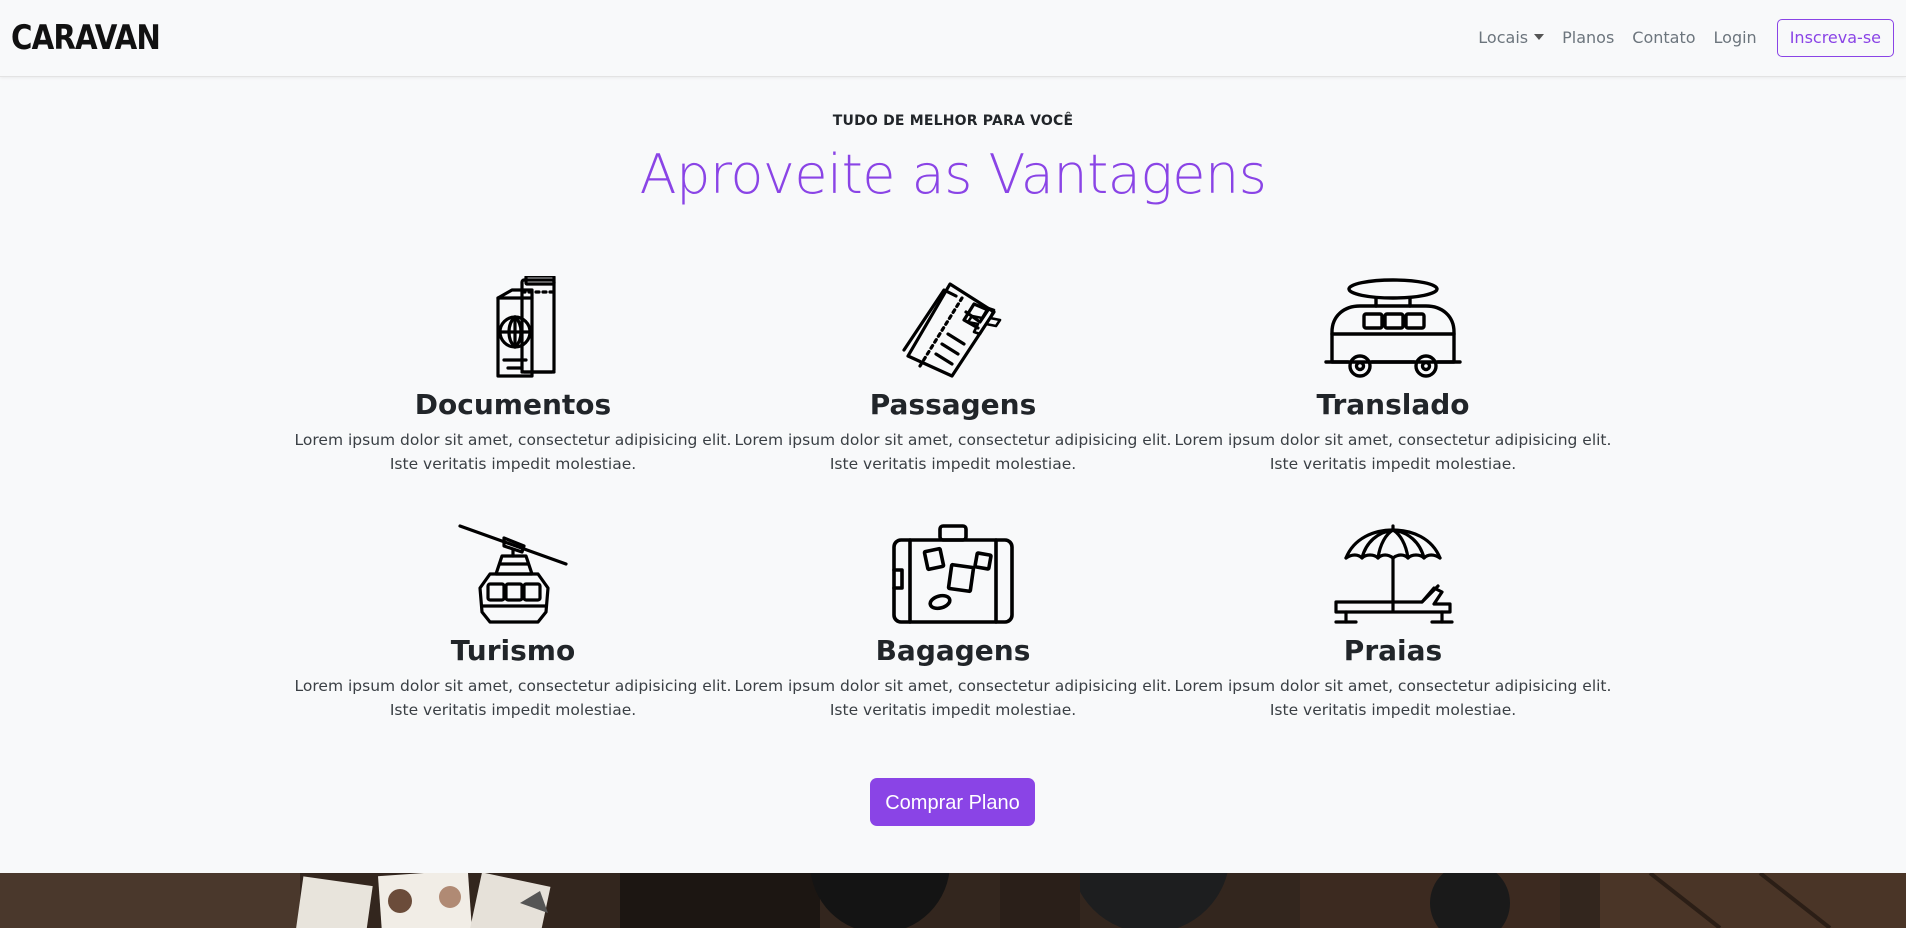  I want to click on chevron-down-icon, so click(1539, 37).